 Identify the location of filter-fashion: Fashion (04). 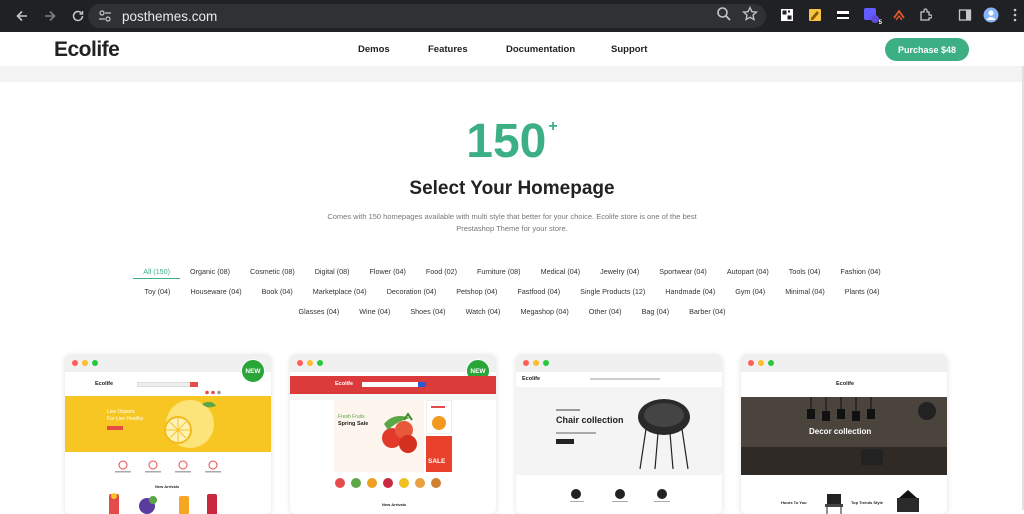
(860, 273).